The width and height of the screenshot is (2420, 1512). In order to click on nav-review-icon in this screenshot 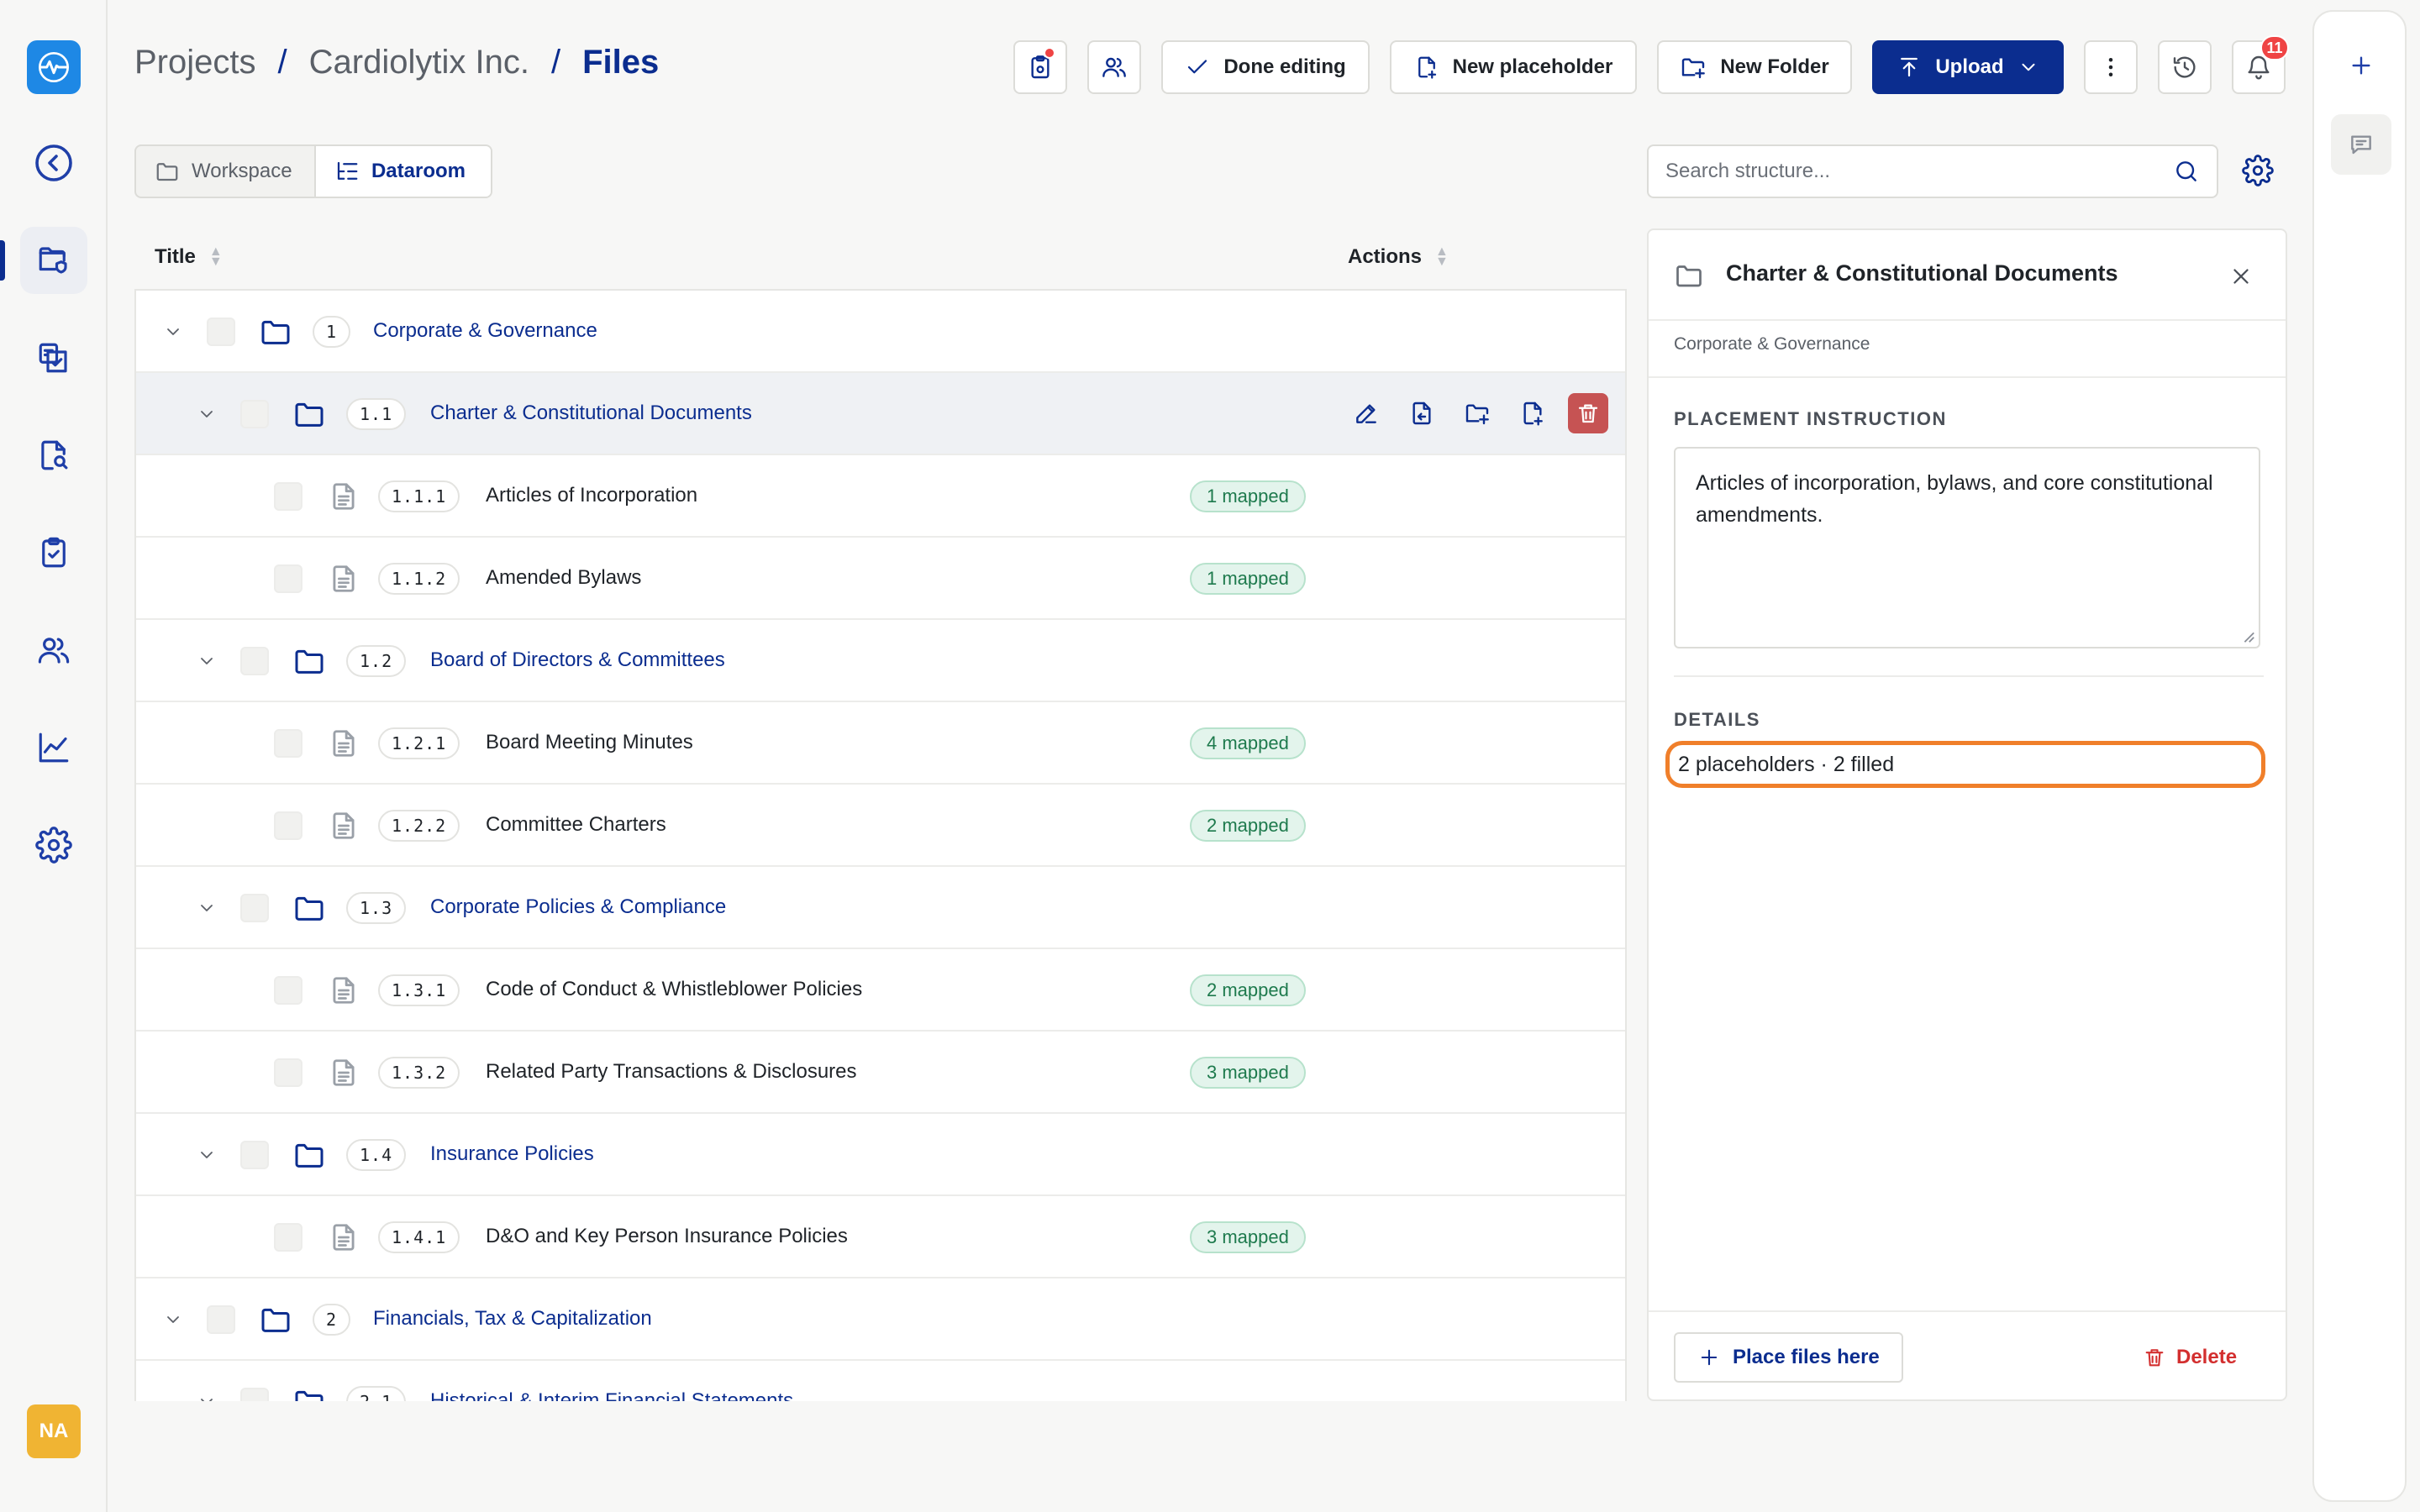, I will do `click(53, 357)`.